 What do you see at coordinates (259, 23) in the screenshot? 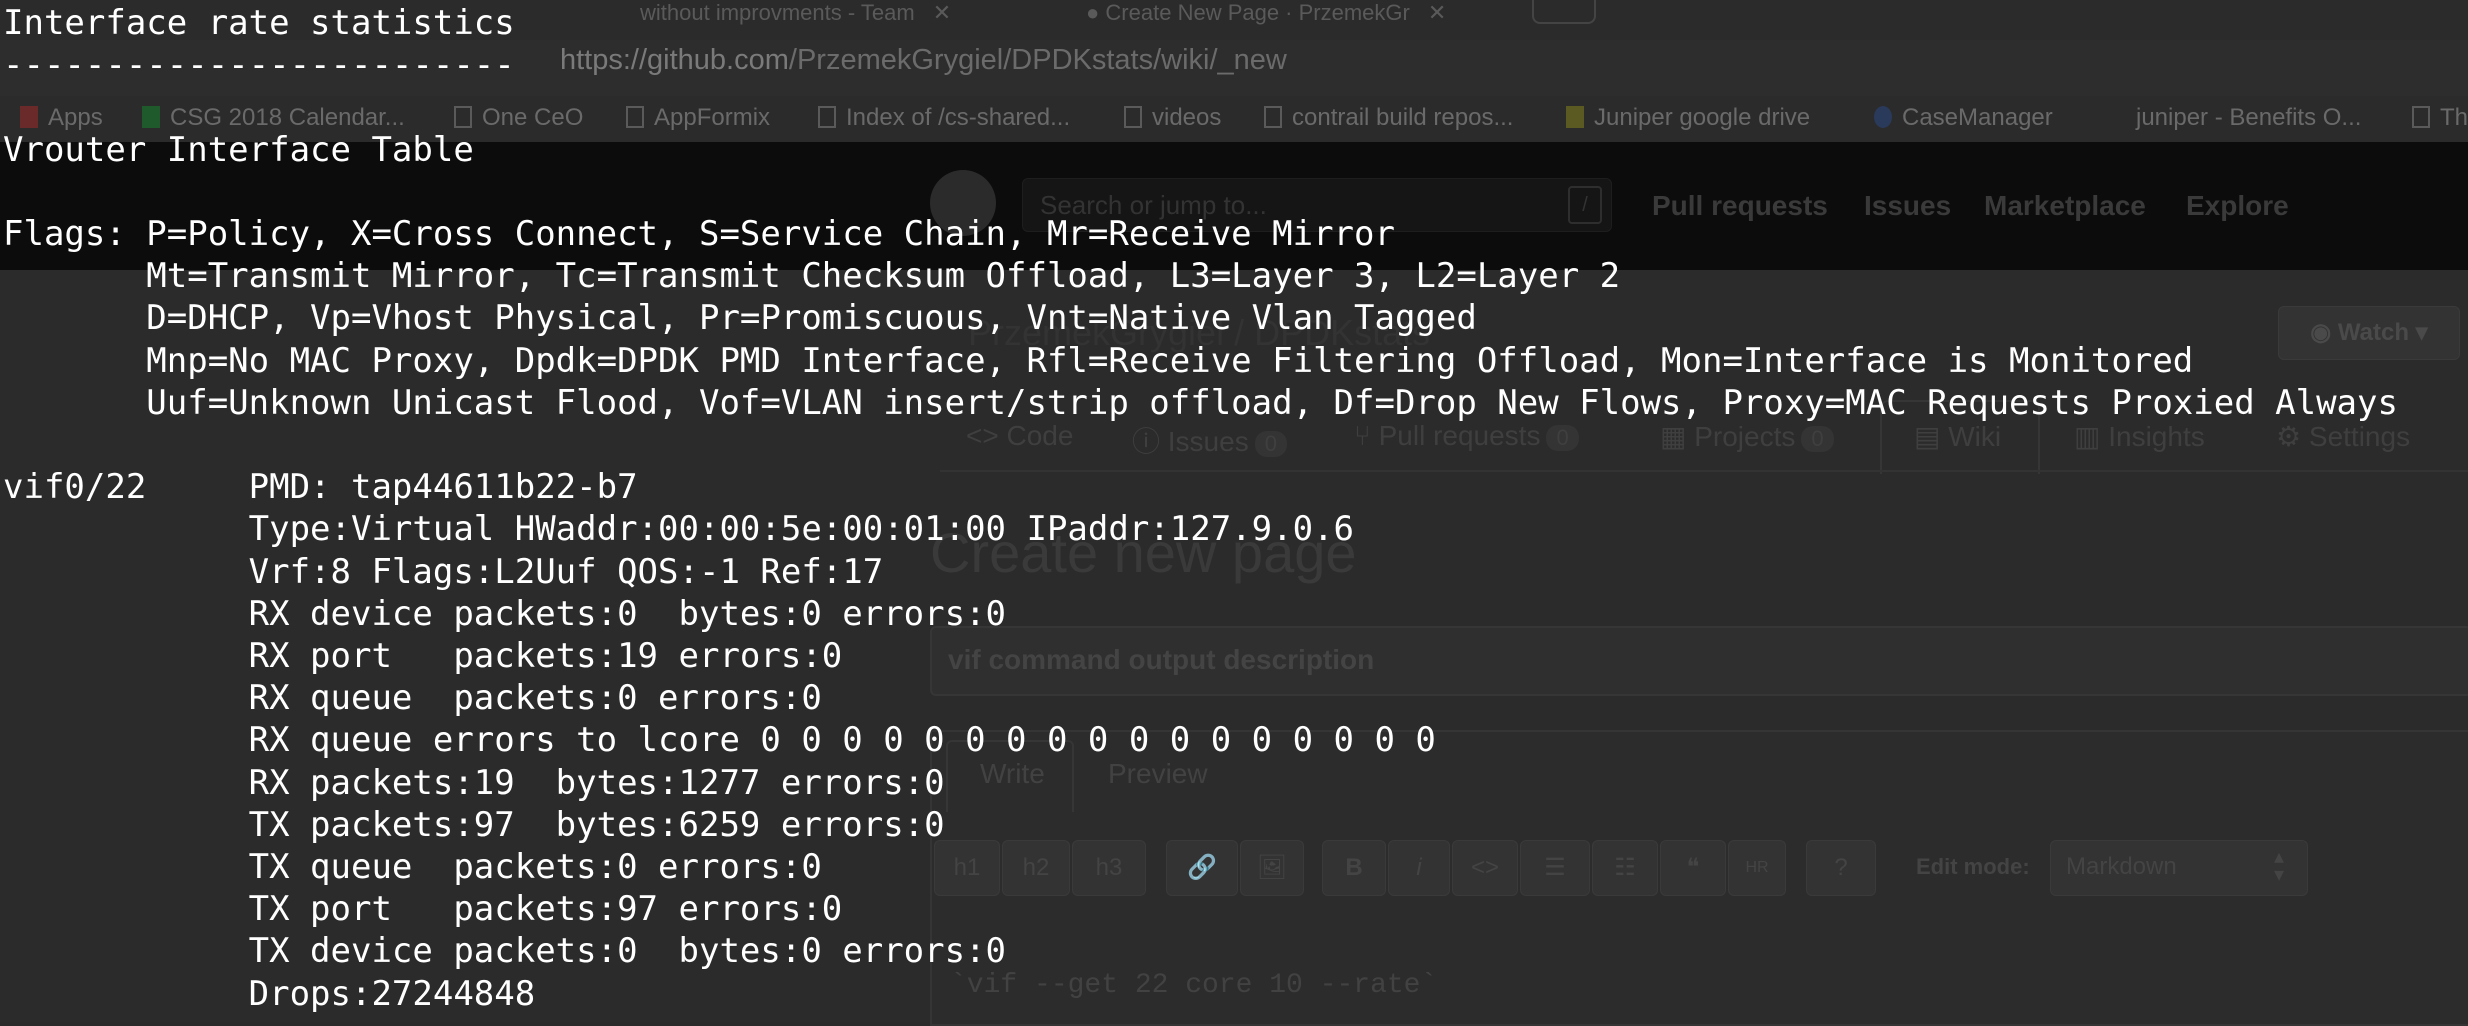
I see `terminal-line: Interface rate statistics` at bounding box center [259, 23].